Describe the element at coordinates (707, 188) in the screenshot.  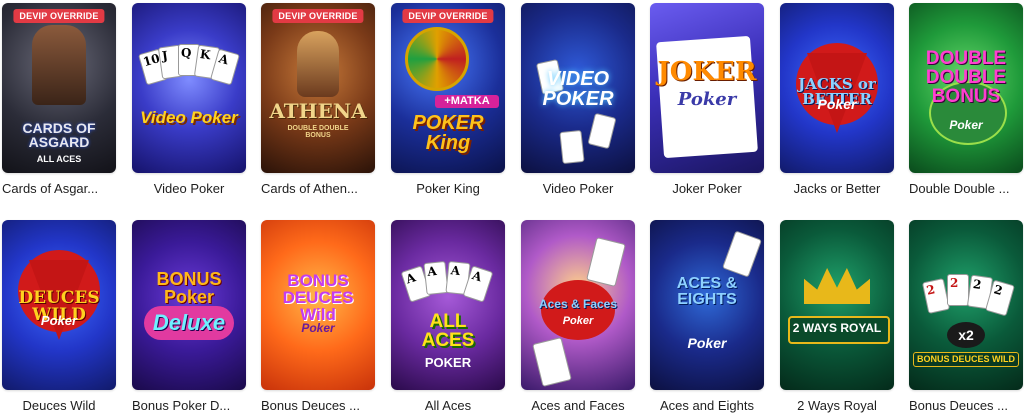
I see `game-title: Joker Poker` at that location.